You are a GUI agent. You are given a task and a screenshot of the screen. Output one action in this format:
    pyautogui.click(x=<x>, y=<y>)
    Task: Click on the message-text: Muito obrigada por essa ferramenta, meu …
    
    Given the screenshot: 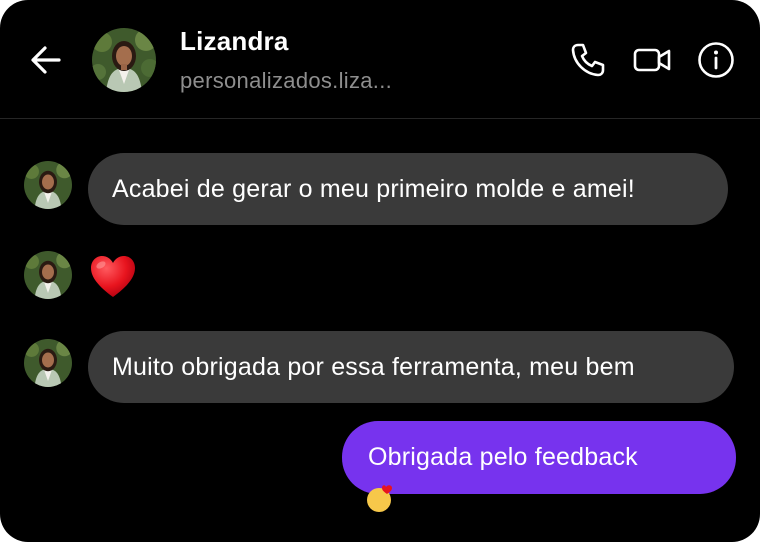 What is the action you would take?
    pyautogui.click(x=373, y=366)
    